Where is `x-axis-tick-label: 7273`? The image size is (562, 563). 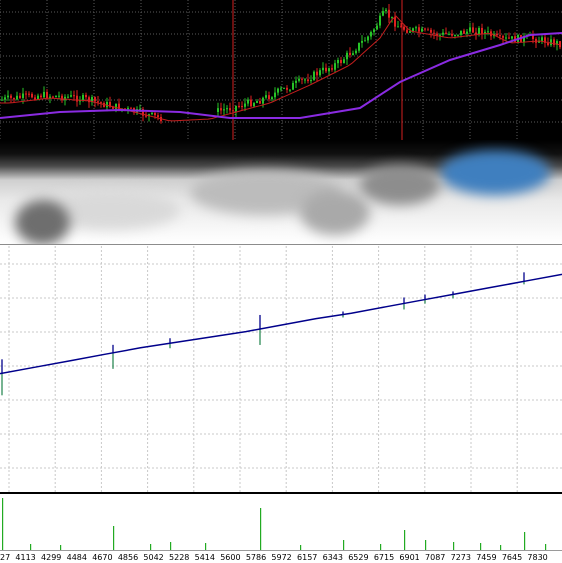
x-axis-tick-label: 7273 is located at coordinates (460, 557).